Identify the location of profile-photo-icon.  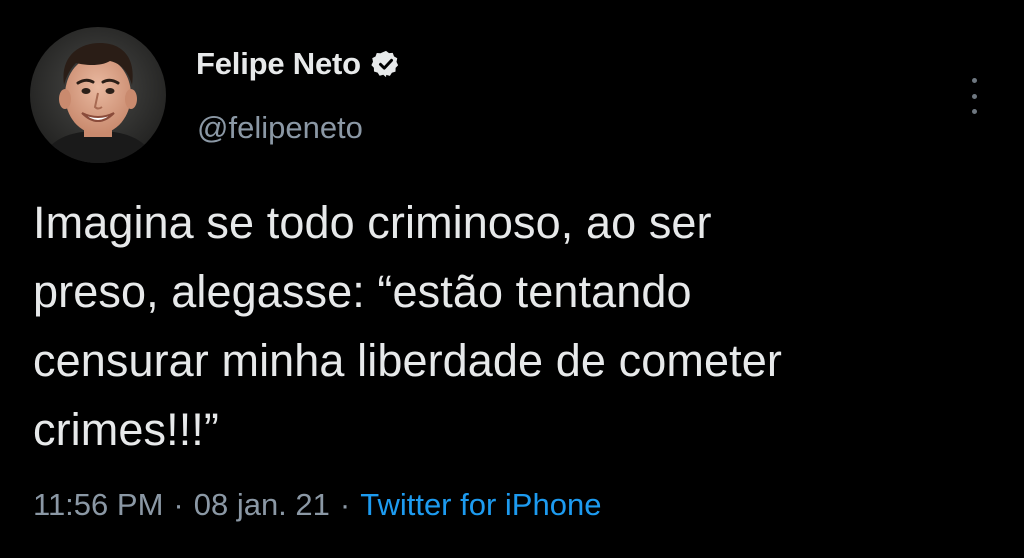
(98, 95).